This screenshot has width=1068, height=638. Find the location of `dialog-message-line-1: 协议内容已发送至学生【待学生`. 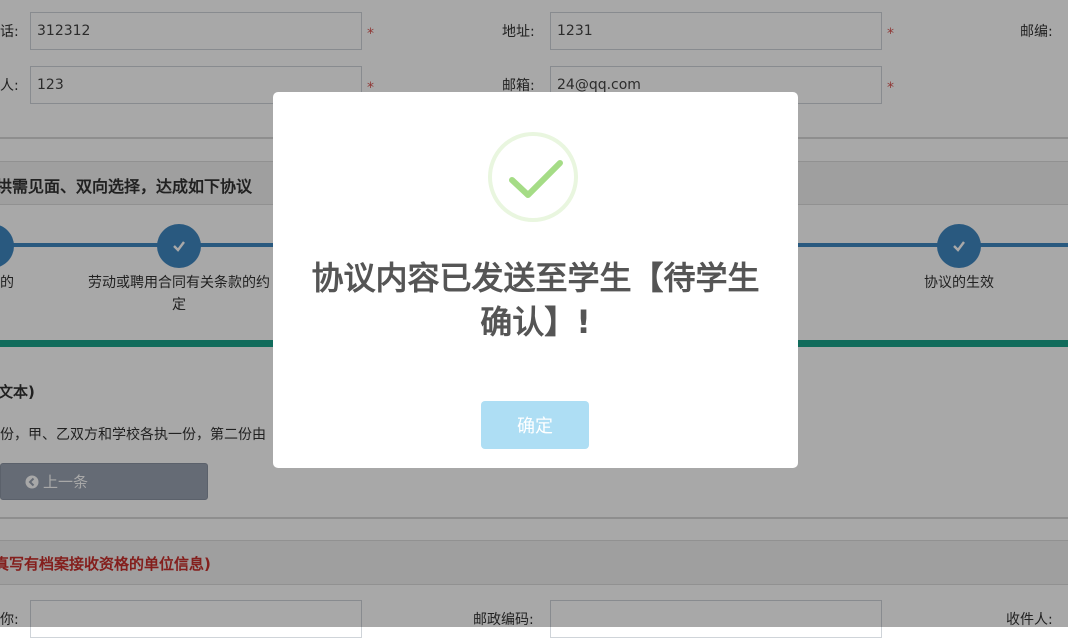

dialog-message-line-1: 协议内容已发送至学生【待学生 is located at coordinates (535, 278).